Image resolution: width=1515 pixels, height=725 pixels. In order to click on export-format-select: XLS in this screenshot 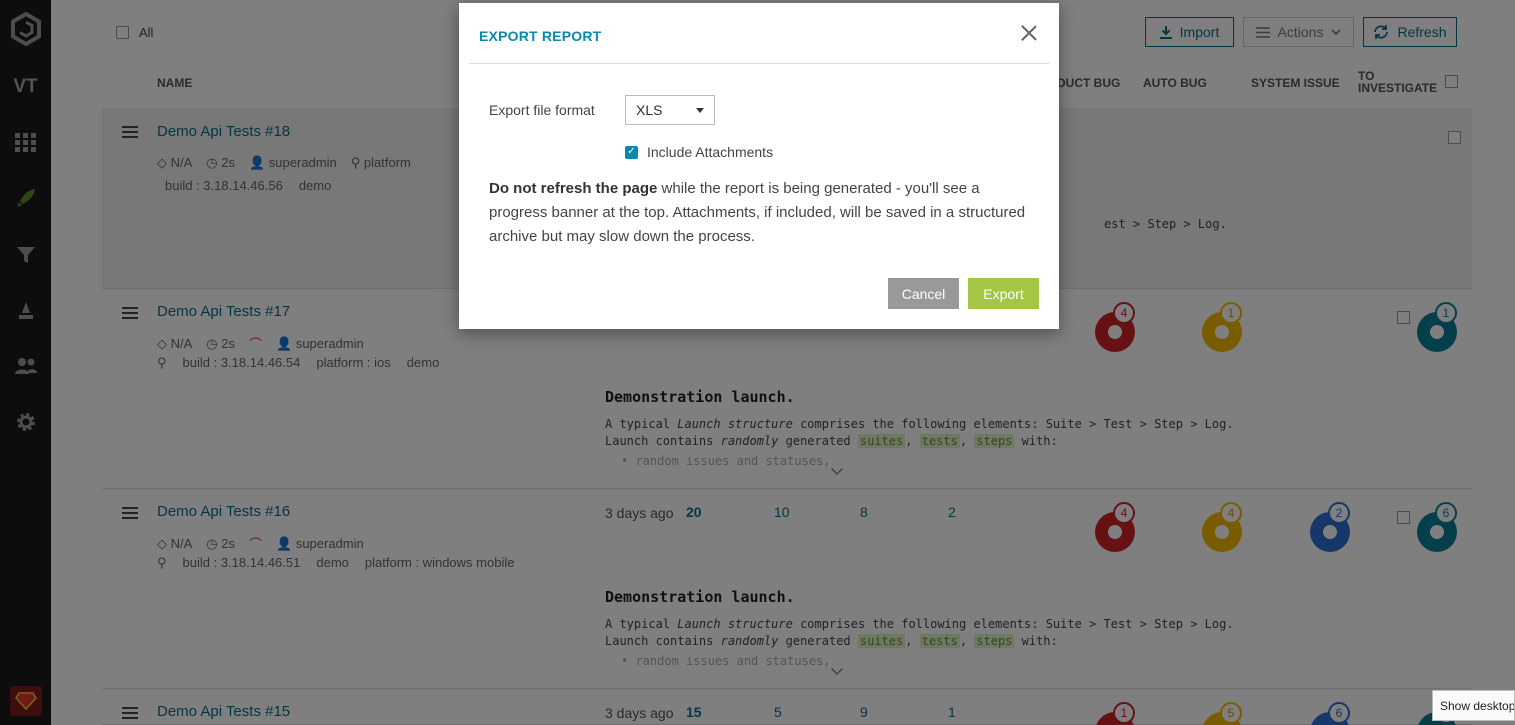, I will do `click(670, 110)`.